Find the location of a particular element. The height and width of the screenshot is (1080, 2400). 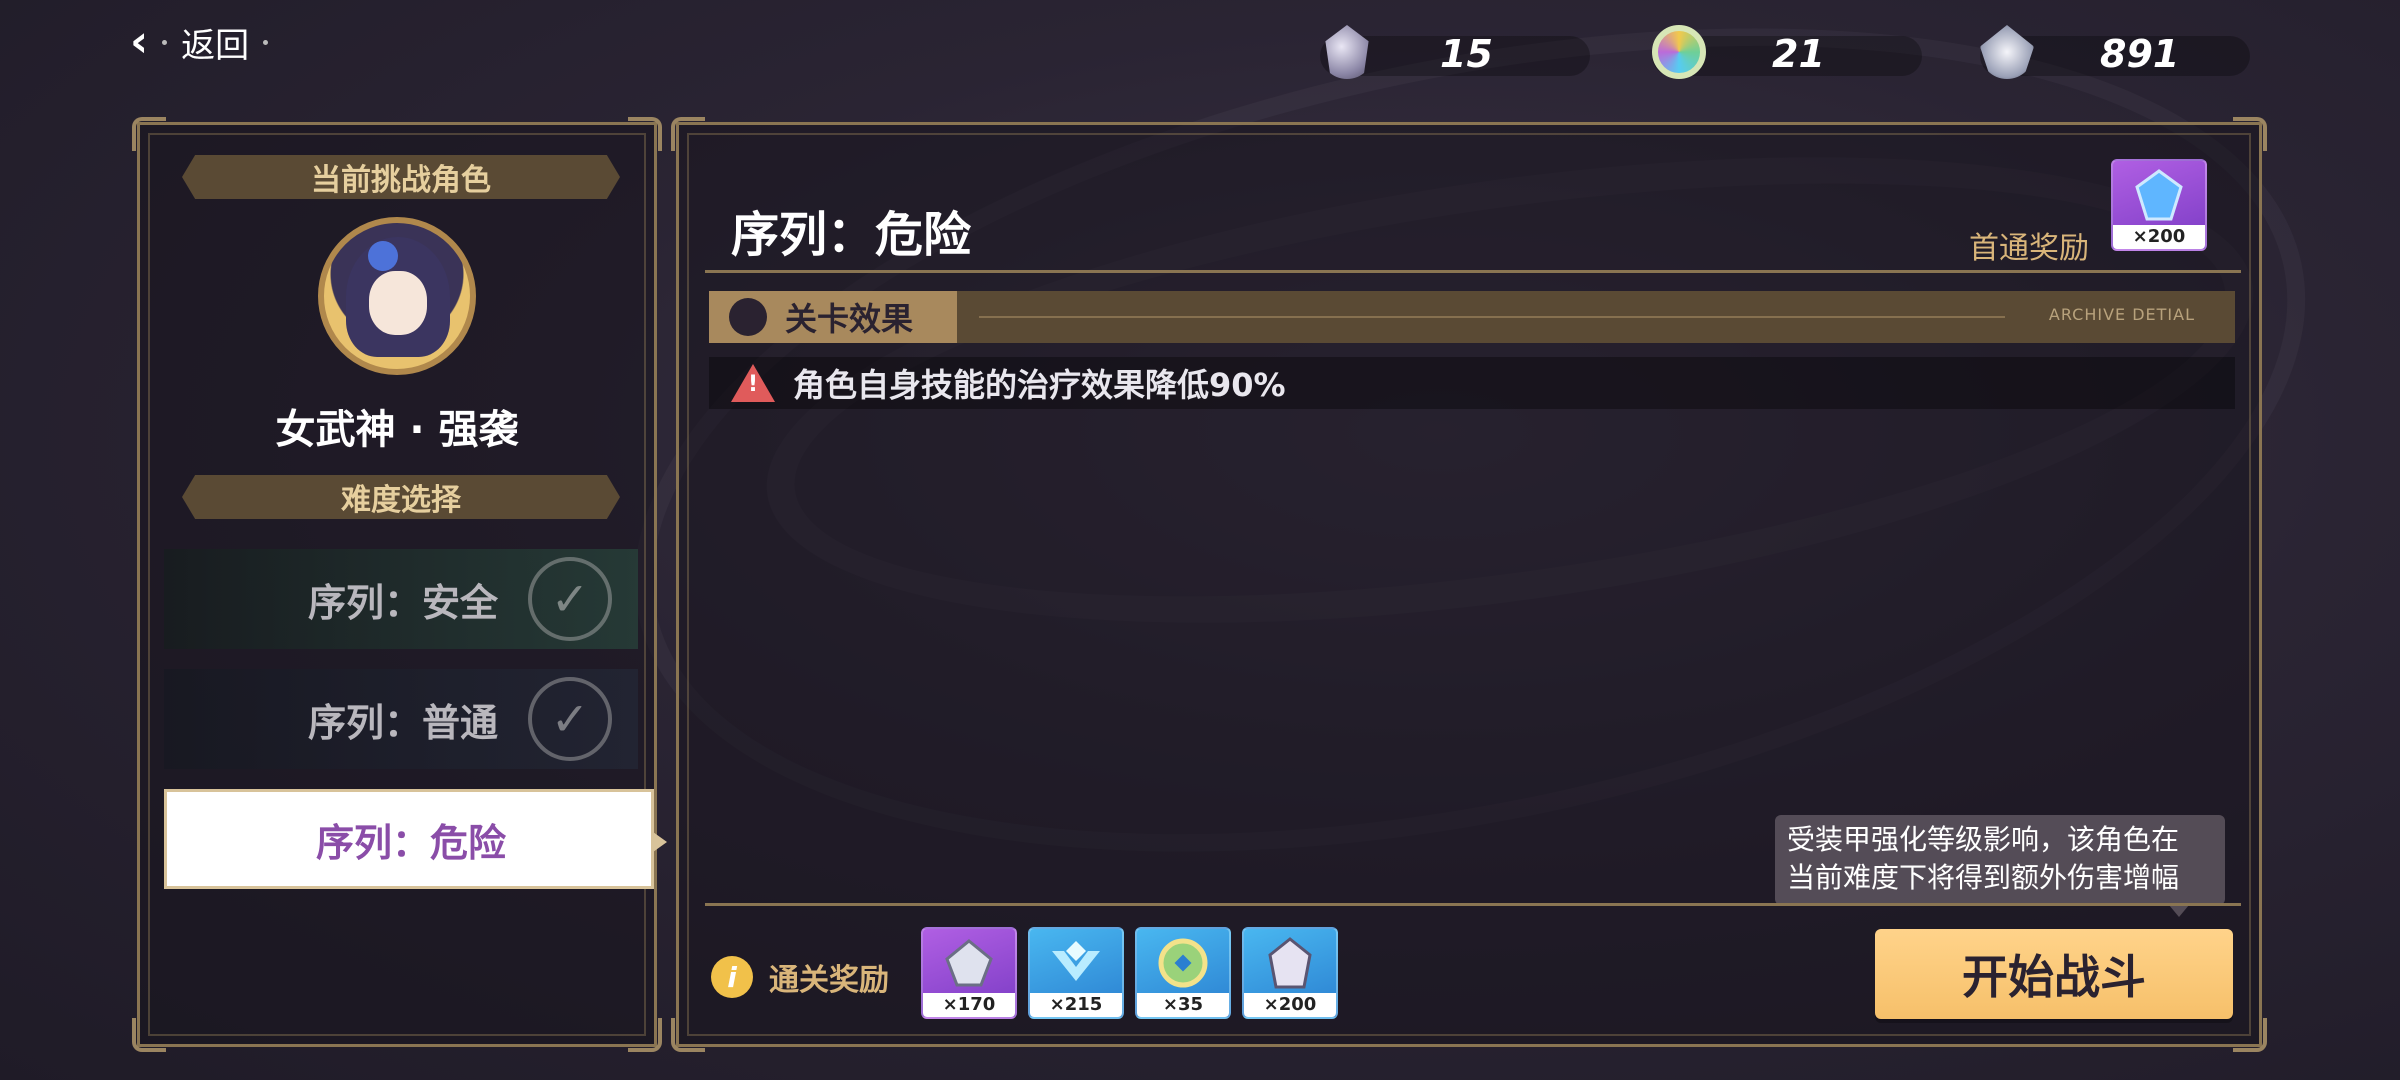

clear-reward-label-group: i 通关奖励 is located at coordinates (800, 977).